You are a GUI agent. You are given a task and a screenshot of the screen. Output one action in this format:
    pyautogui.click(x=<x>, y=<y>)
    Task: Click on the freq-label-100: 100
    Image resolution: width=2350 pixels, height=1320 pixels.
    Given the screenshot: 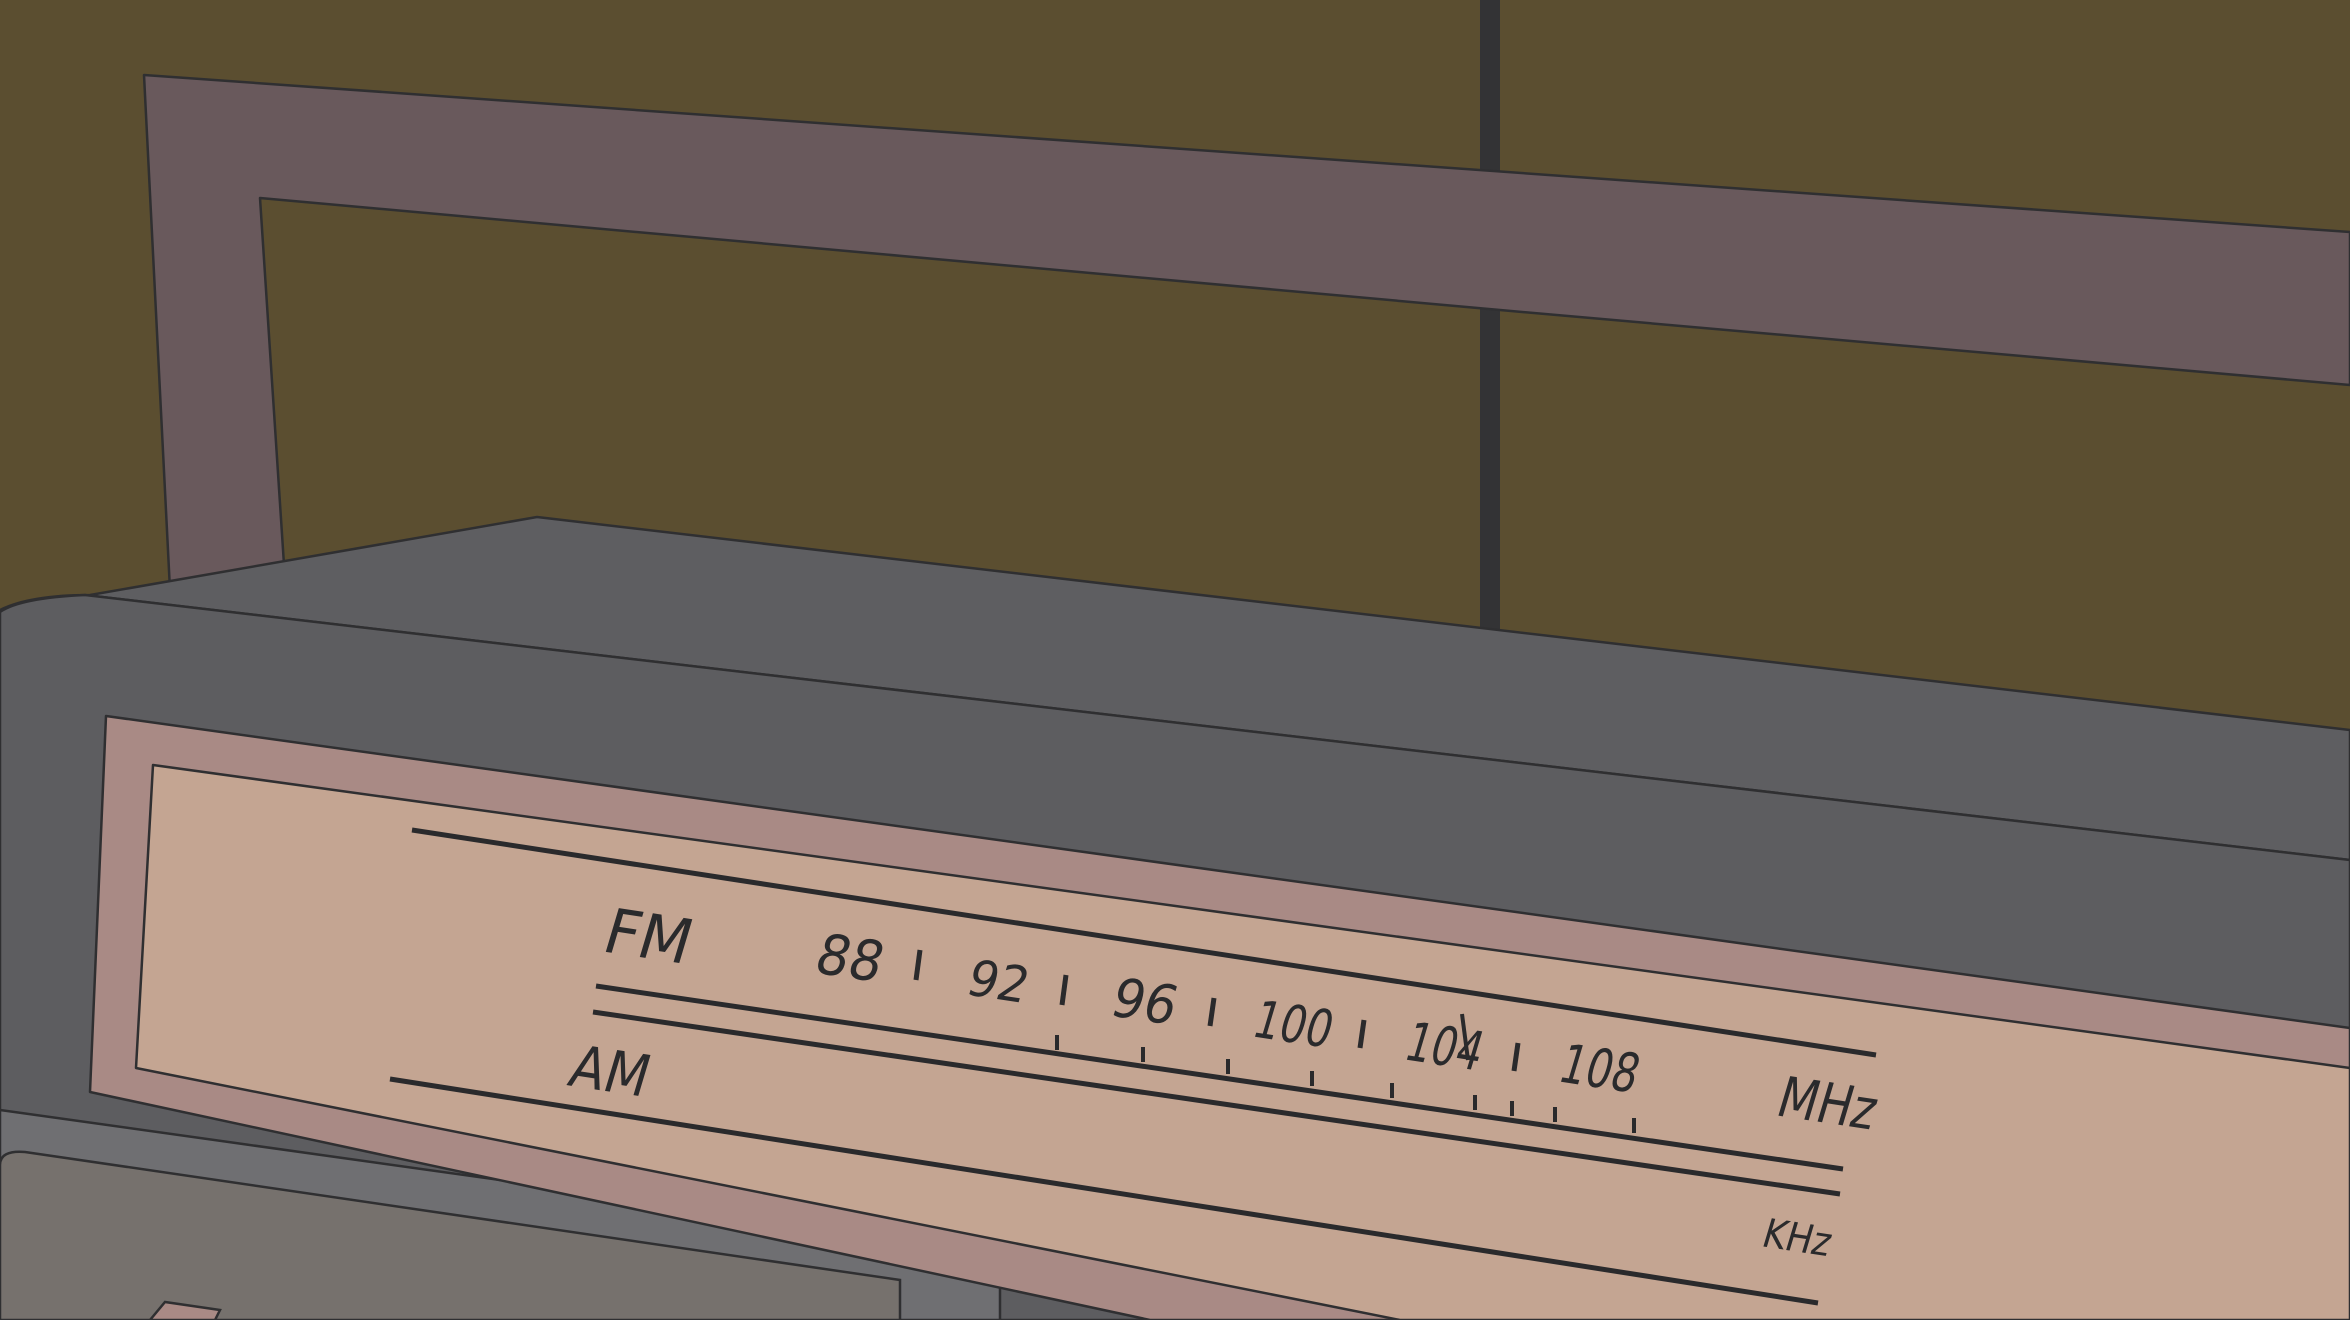 What is the action you would take?
    pyautogui.click(x=1293, y=1025)
    